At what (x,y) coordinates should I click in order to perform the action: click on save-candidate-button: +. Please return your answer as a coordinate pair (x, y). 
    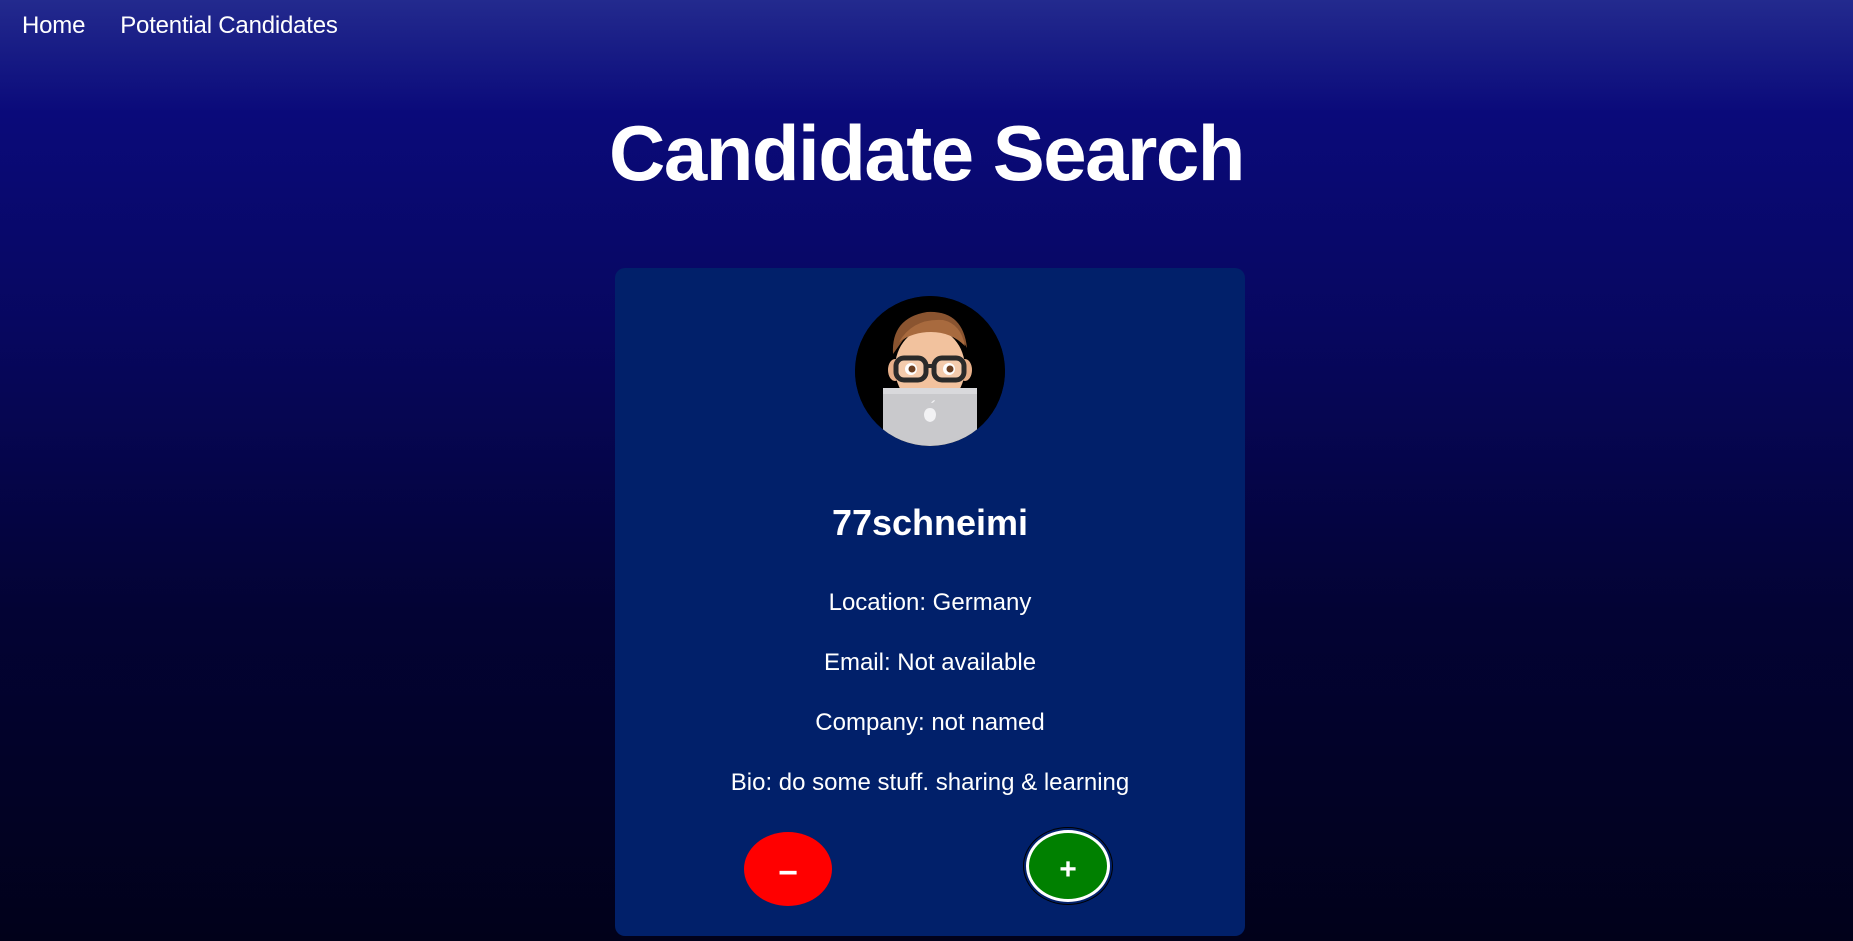
    Looking at the image, I should click on (1068, 866).